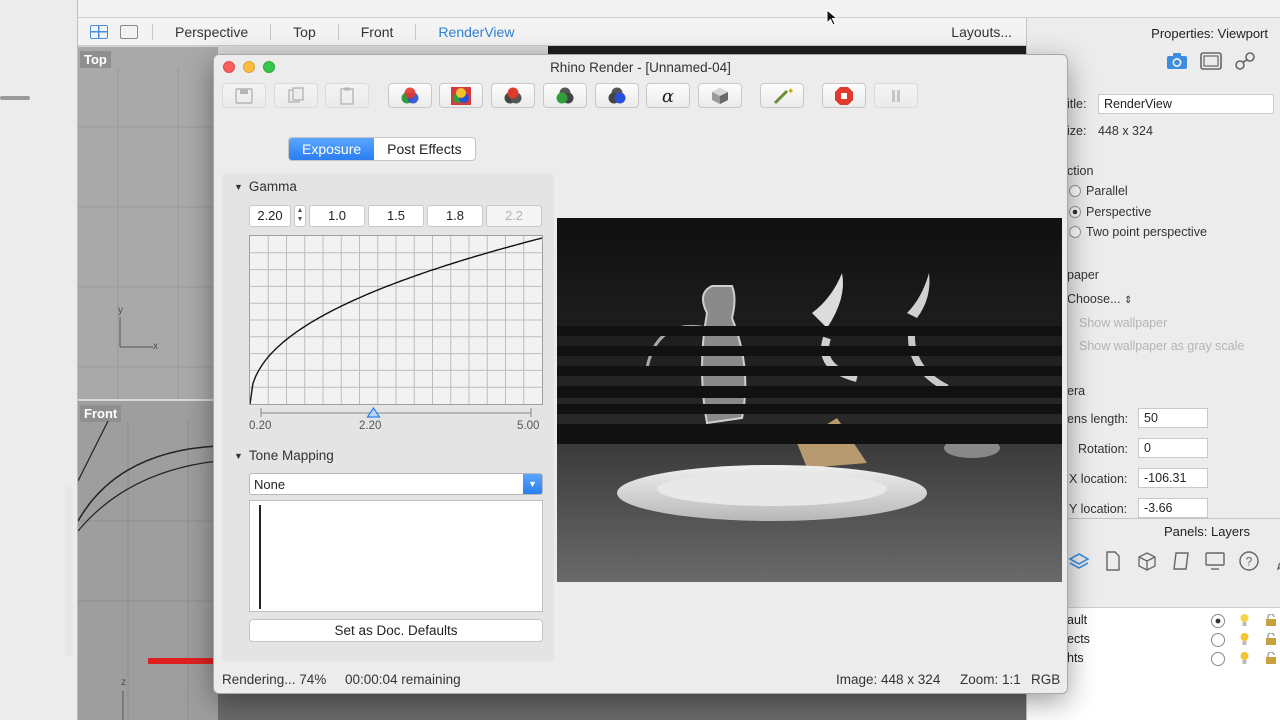 Image resolution: width=1280 pixels, height=720 pixels. What do you see at coordinates (265, 186) in the screenshot?
I see `gamma-section-header: ▼ Gamma` at bounding box center [265, 186].